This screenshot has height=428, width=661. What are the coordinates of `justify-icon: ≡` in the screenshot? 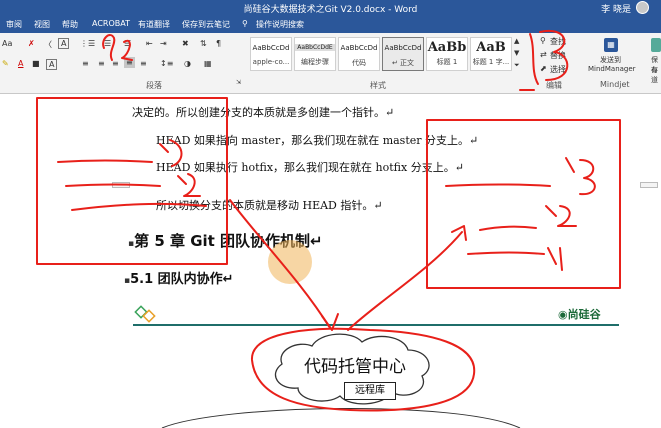 It's located at (129, 62).